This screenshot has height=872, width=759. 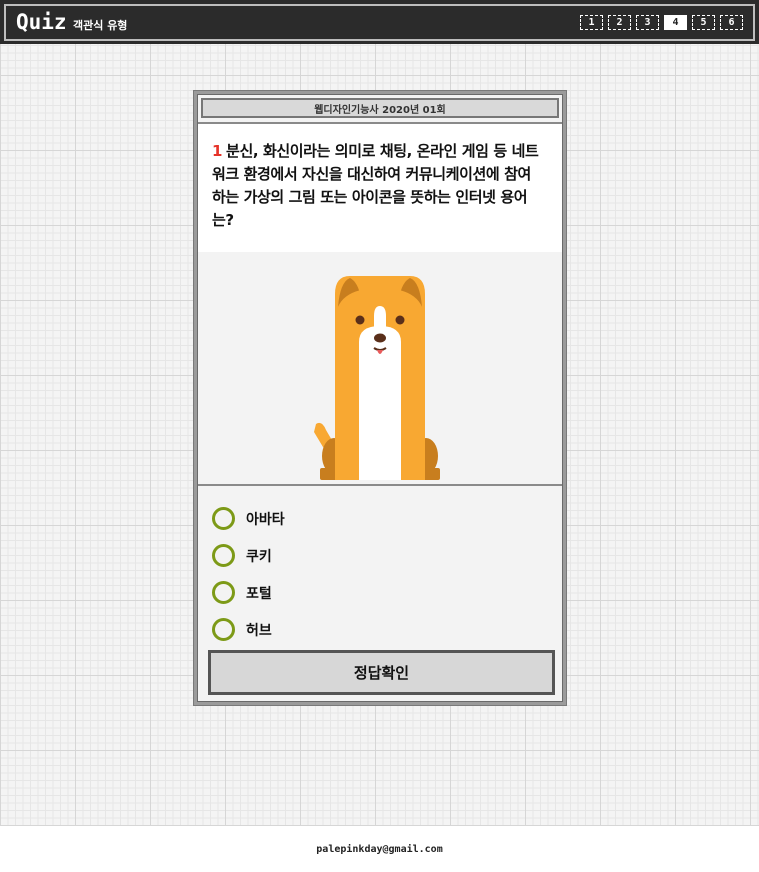 What do you see at coordinates (360, 320) in the screenshot?
I see `dog-left-eye` at bounding box center [360, 320].